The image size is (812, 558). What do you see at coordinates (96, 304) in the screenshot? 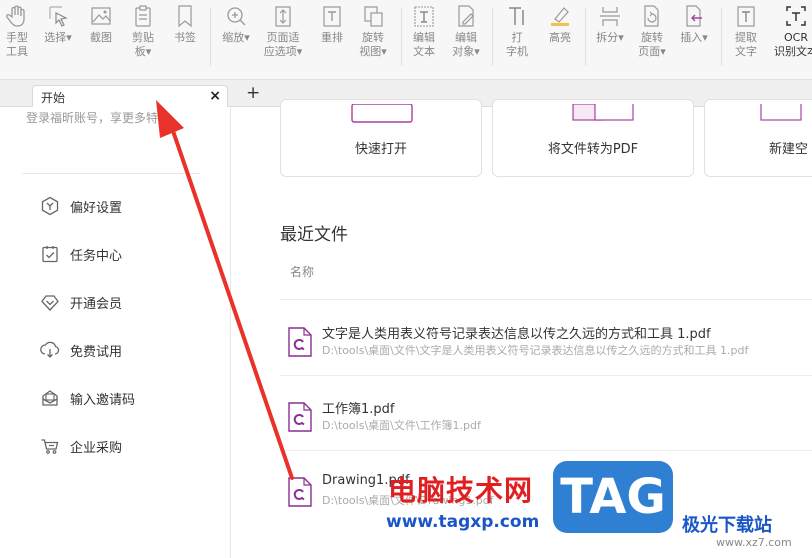
I see `sidebar-item-label: 开通会员` at bounding box center [96, 304].